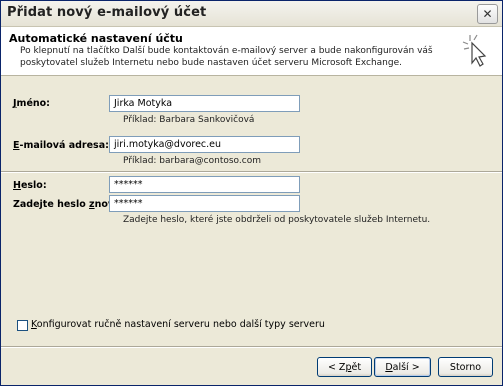  What do you see at coordinates (204, 103) in the screenshot?
I see `name-field: Jirka Motyka` at bounding box center [204, 103].